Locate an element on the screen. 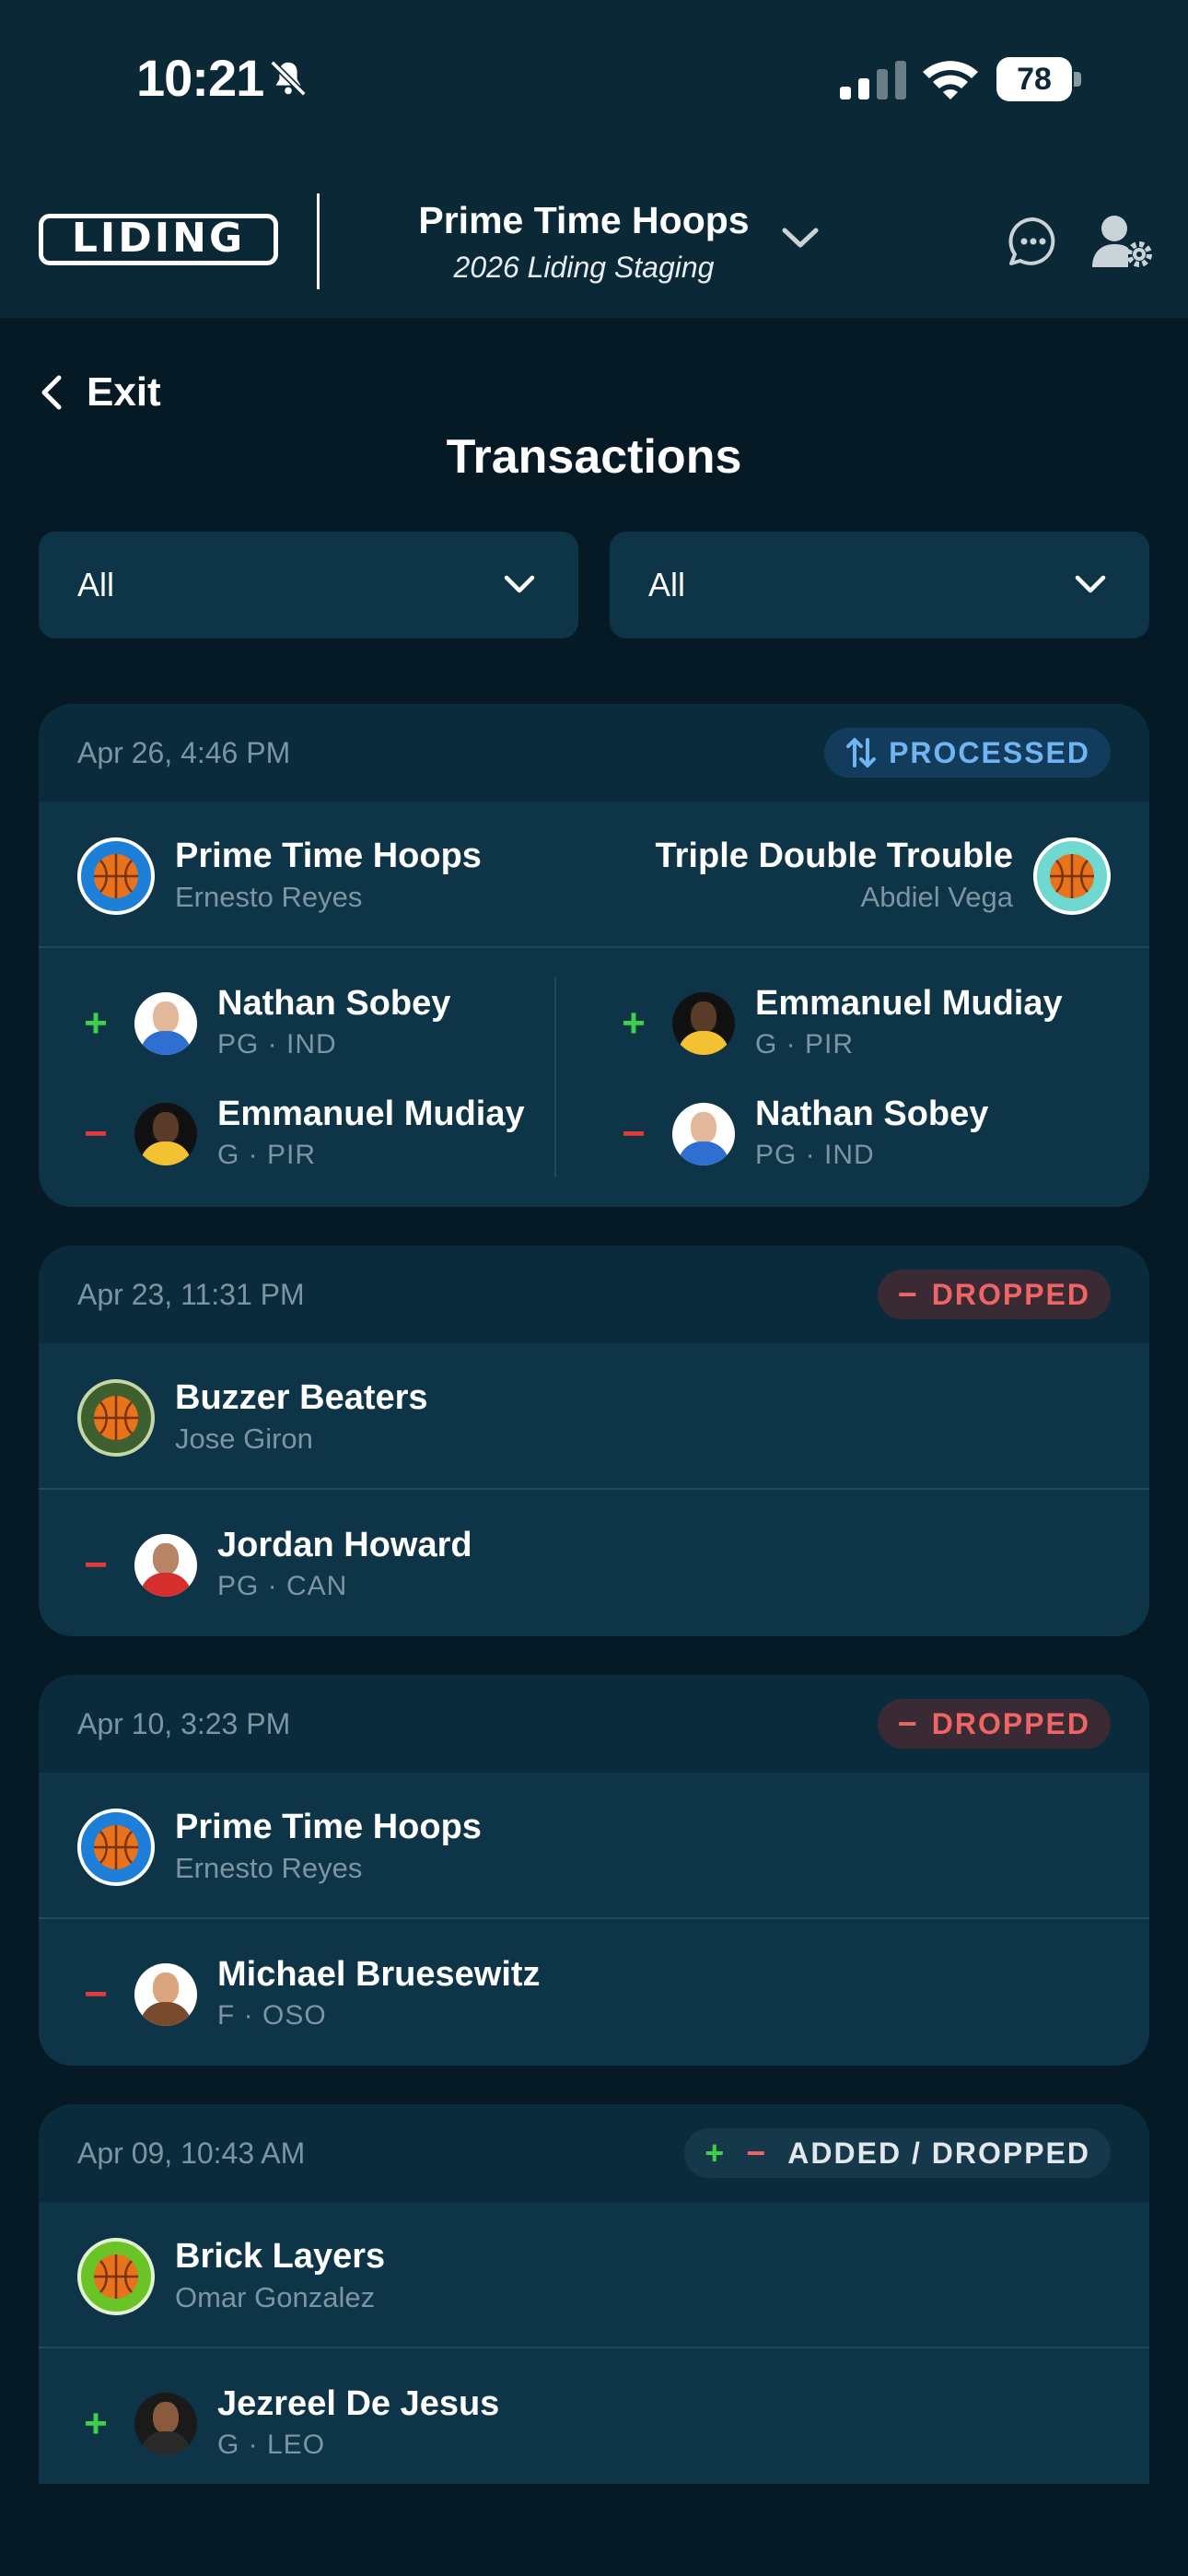  filter-dropdown-1: All is located at coordinates (308, 585).